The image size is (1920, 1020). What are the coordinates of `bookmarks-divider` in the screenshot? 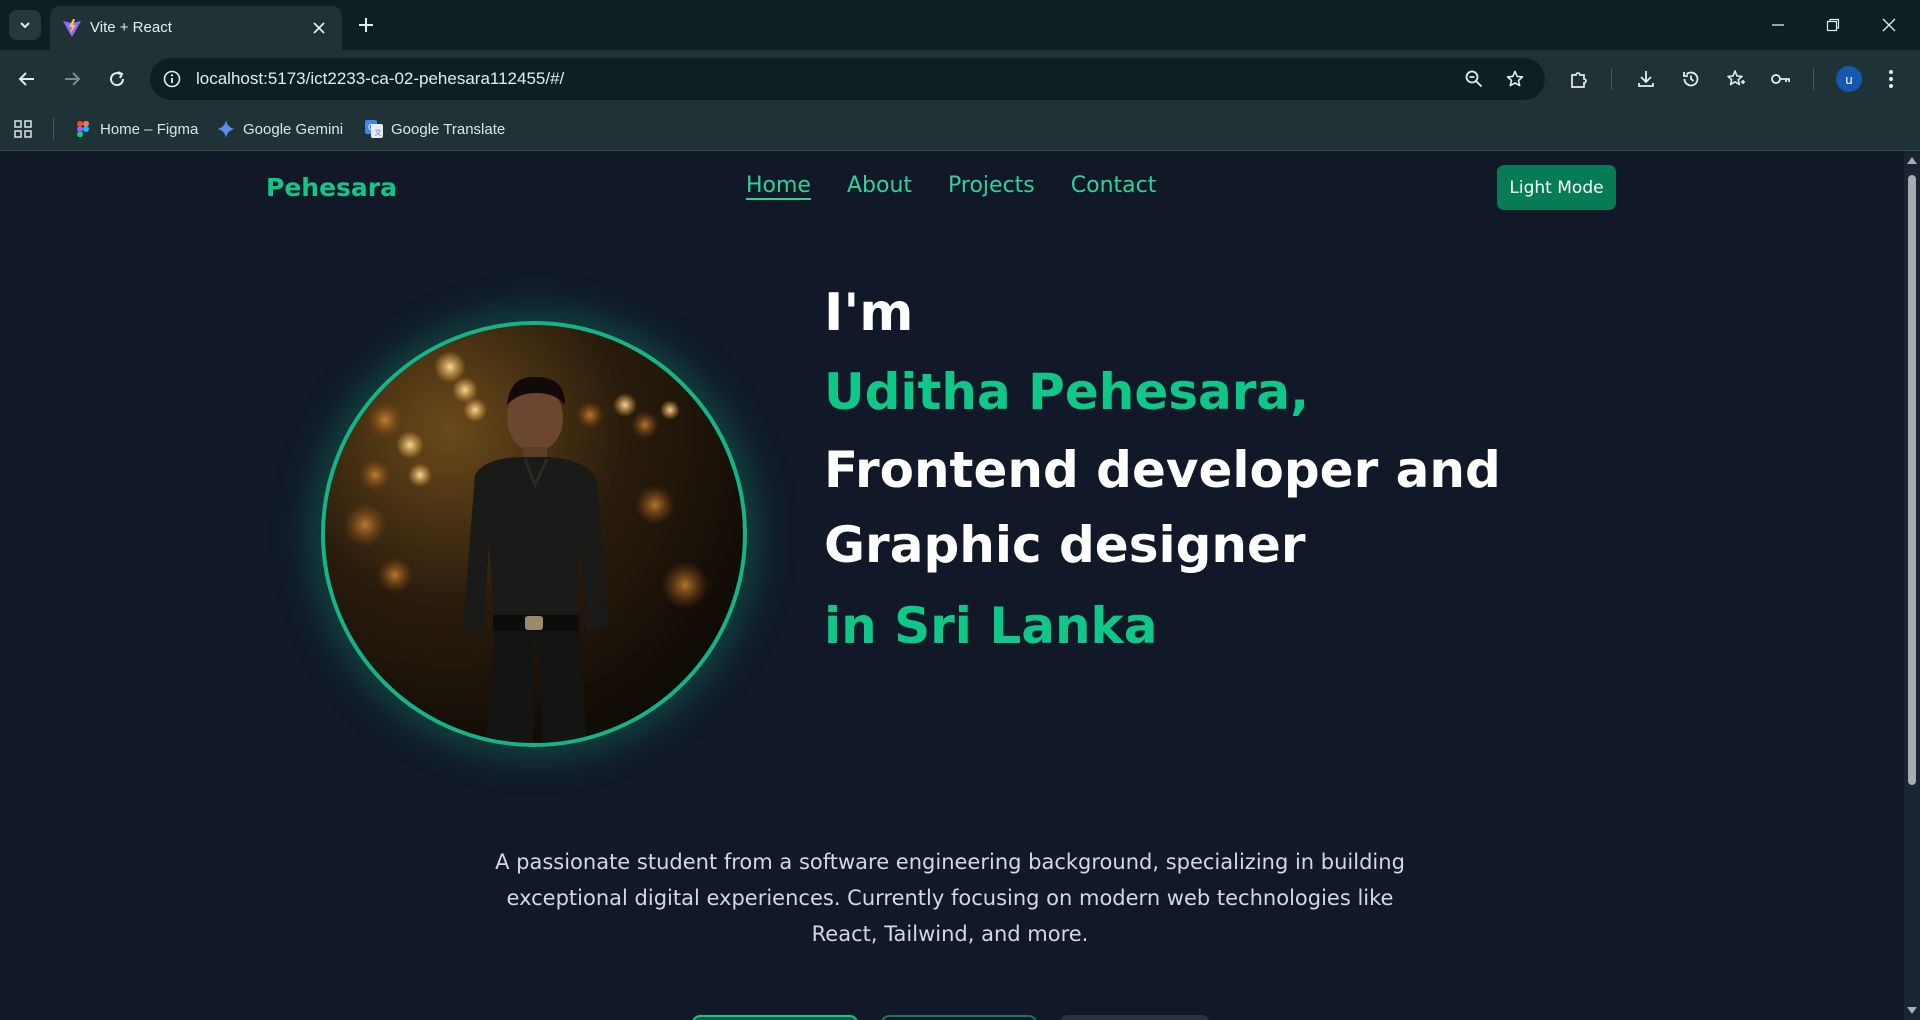 It's located at (53, 129).